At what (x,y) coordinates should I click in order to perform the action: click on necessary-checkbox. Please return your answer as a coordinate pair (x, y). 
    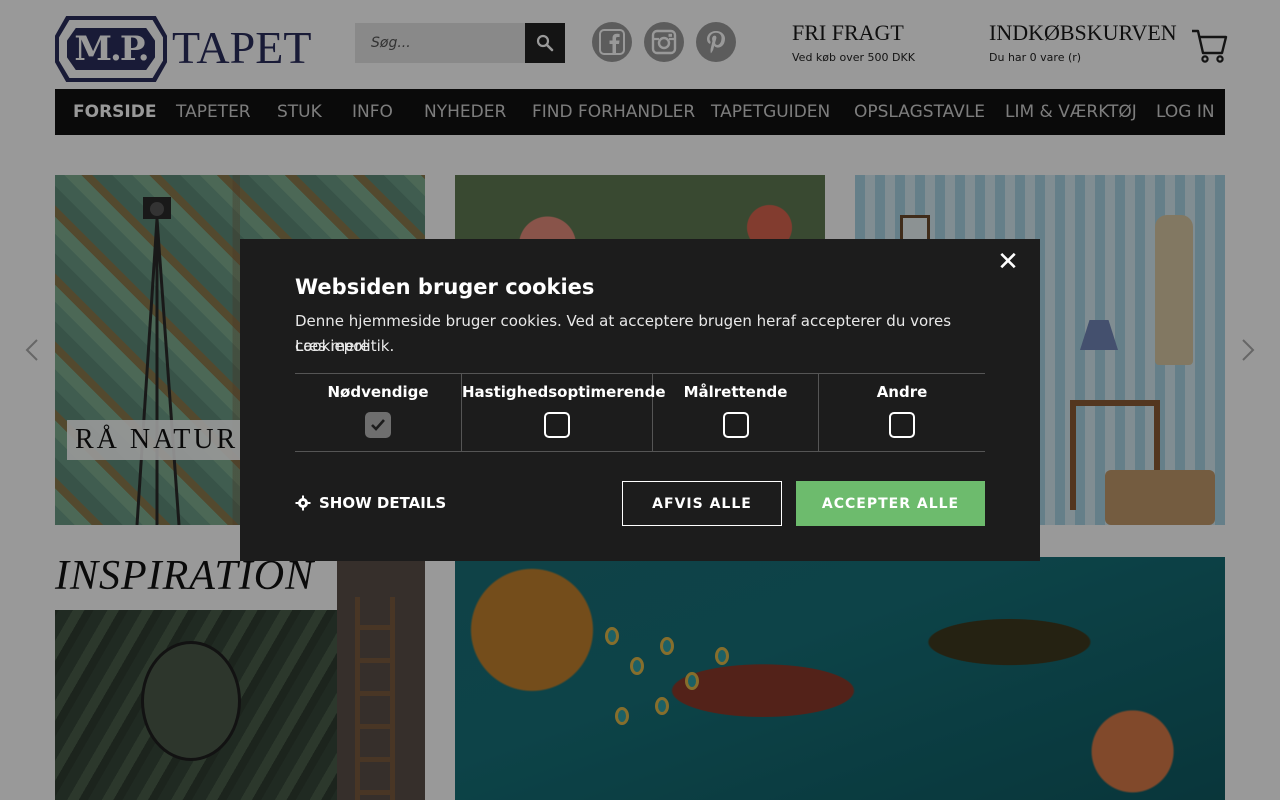
    Looking at the image, I should click on (378, 425).